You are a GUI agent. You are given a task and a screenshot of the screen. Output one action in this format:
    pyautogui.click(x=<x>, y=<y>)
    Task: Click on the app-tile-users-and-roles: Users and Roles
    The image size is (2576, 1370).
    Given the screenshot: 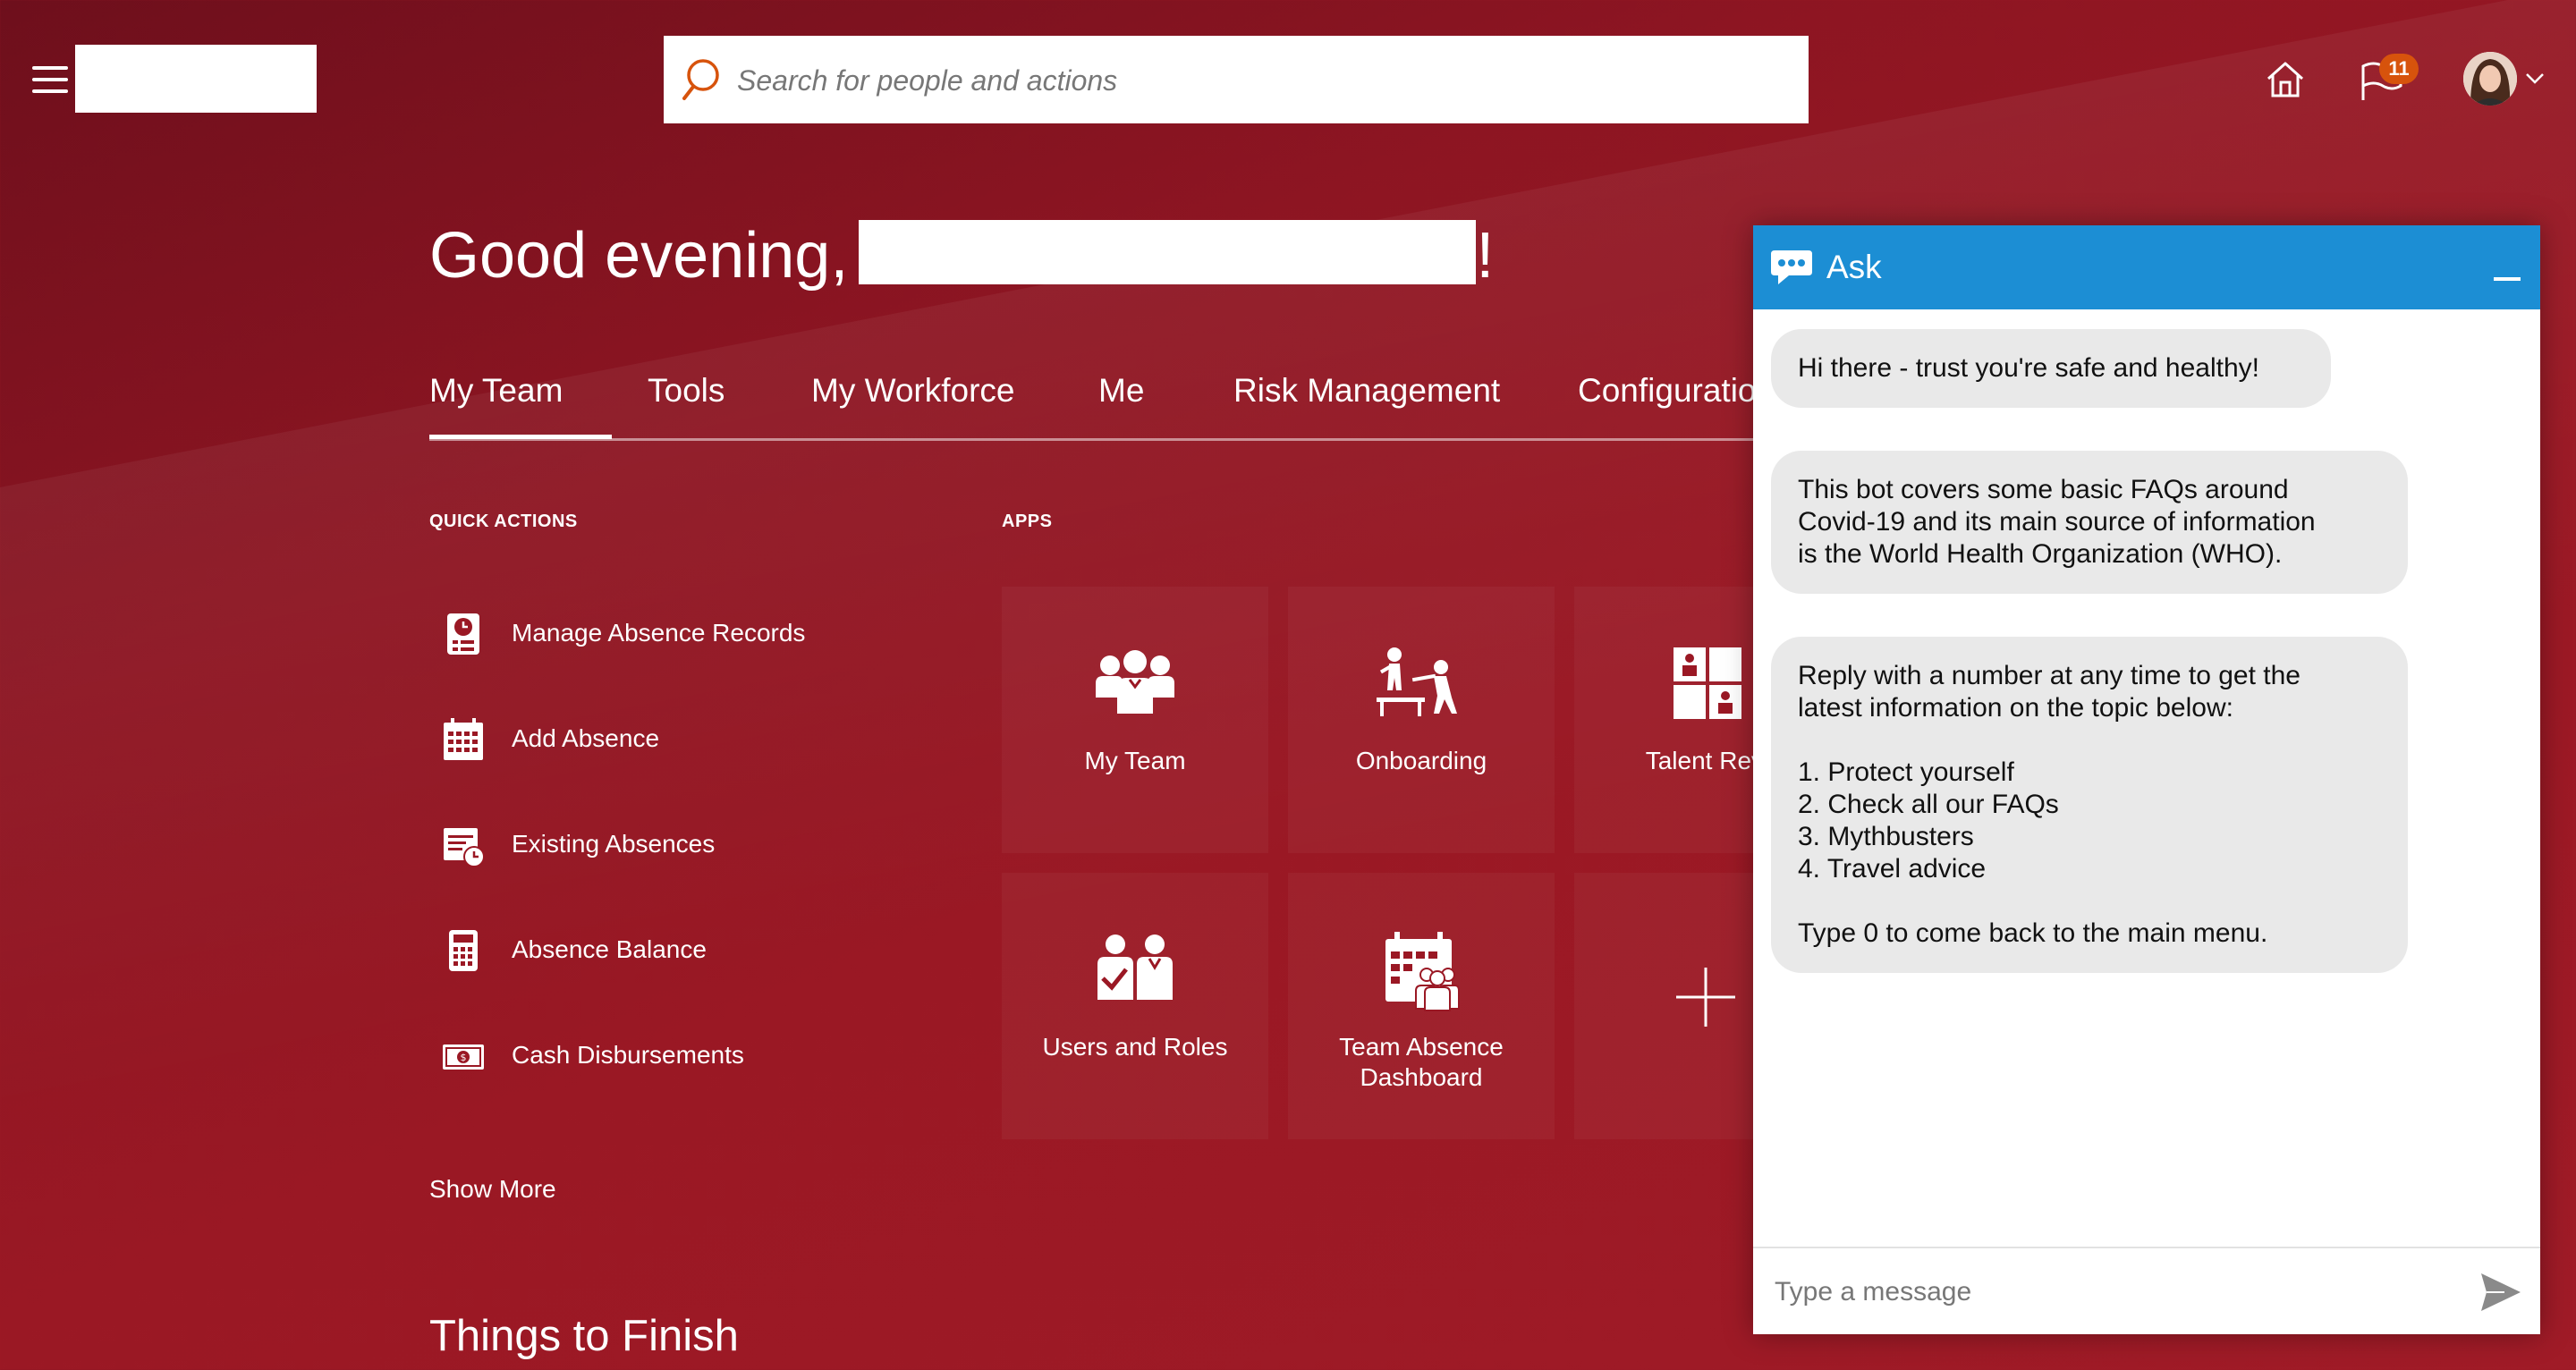 What is the action you would take?
    pyautogui.click(x=1135, y=1006)
    